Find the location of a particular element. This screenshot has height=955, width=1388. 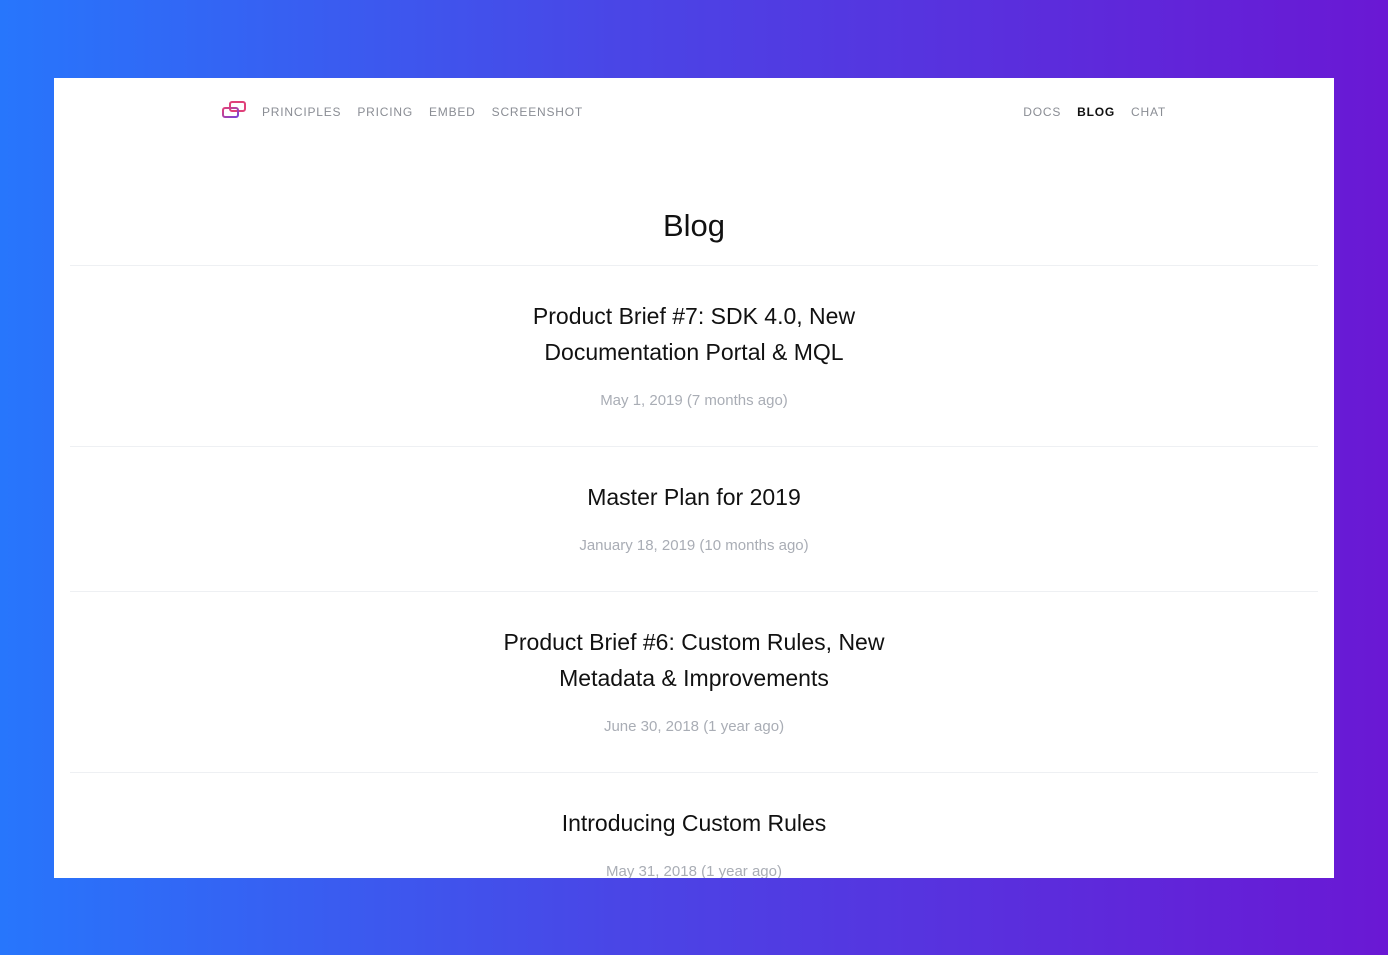

nav-link-blog: BLOG is located at coordinates (1096, 112).